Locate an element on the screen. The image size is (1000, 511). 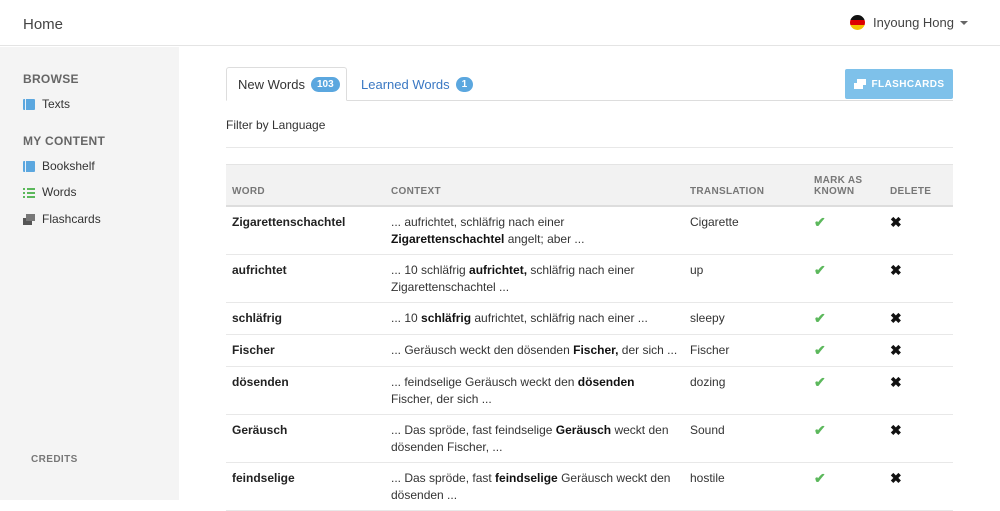
context-before: ... feindselige Geräusch weckt den is located at coordinates (484, 381).